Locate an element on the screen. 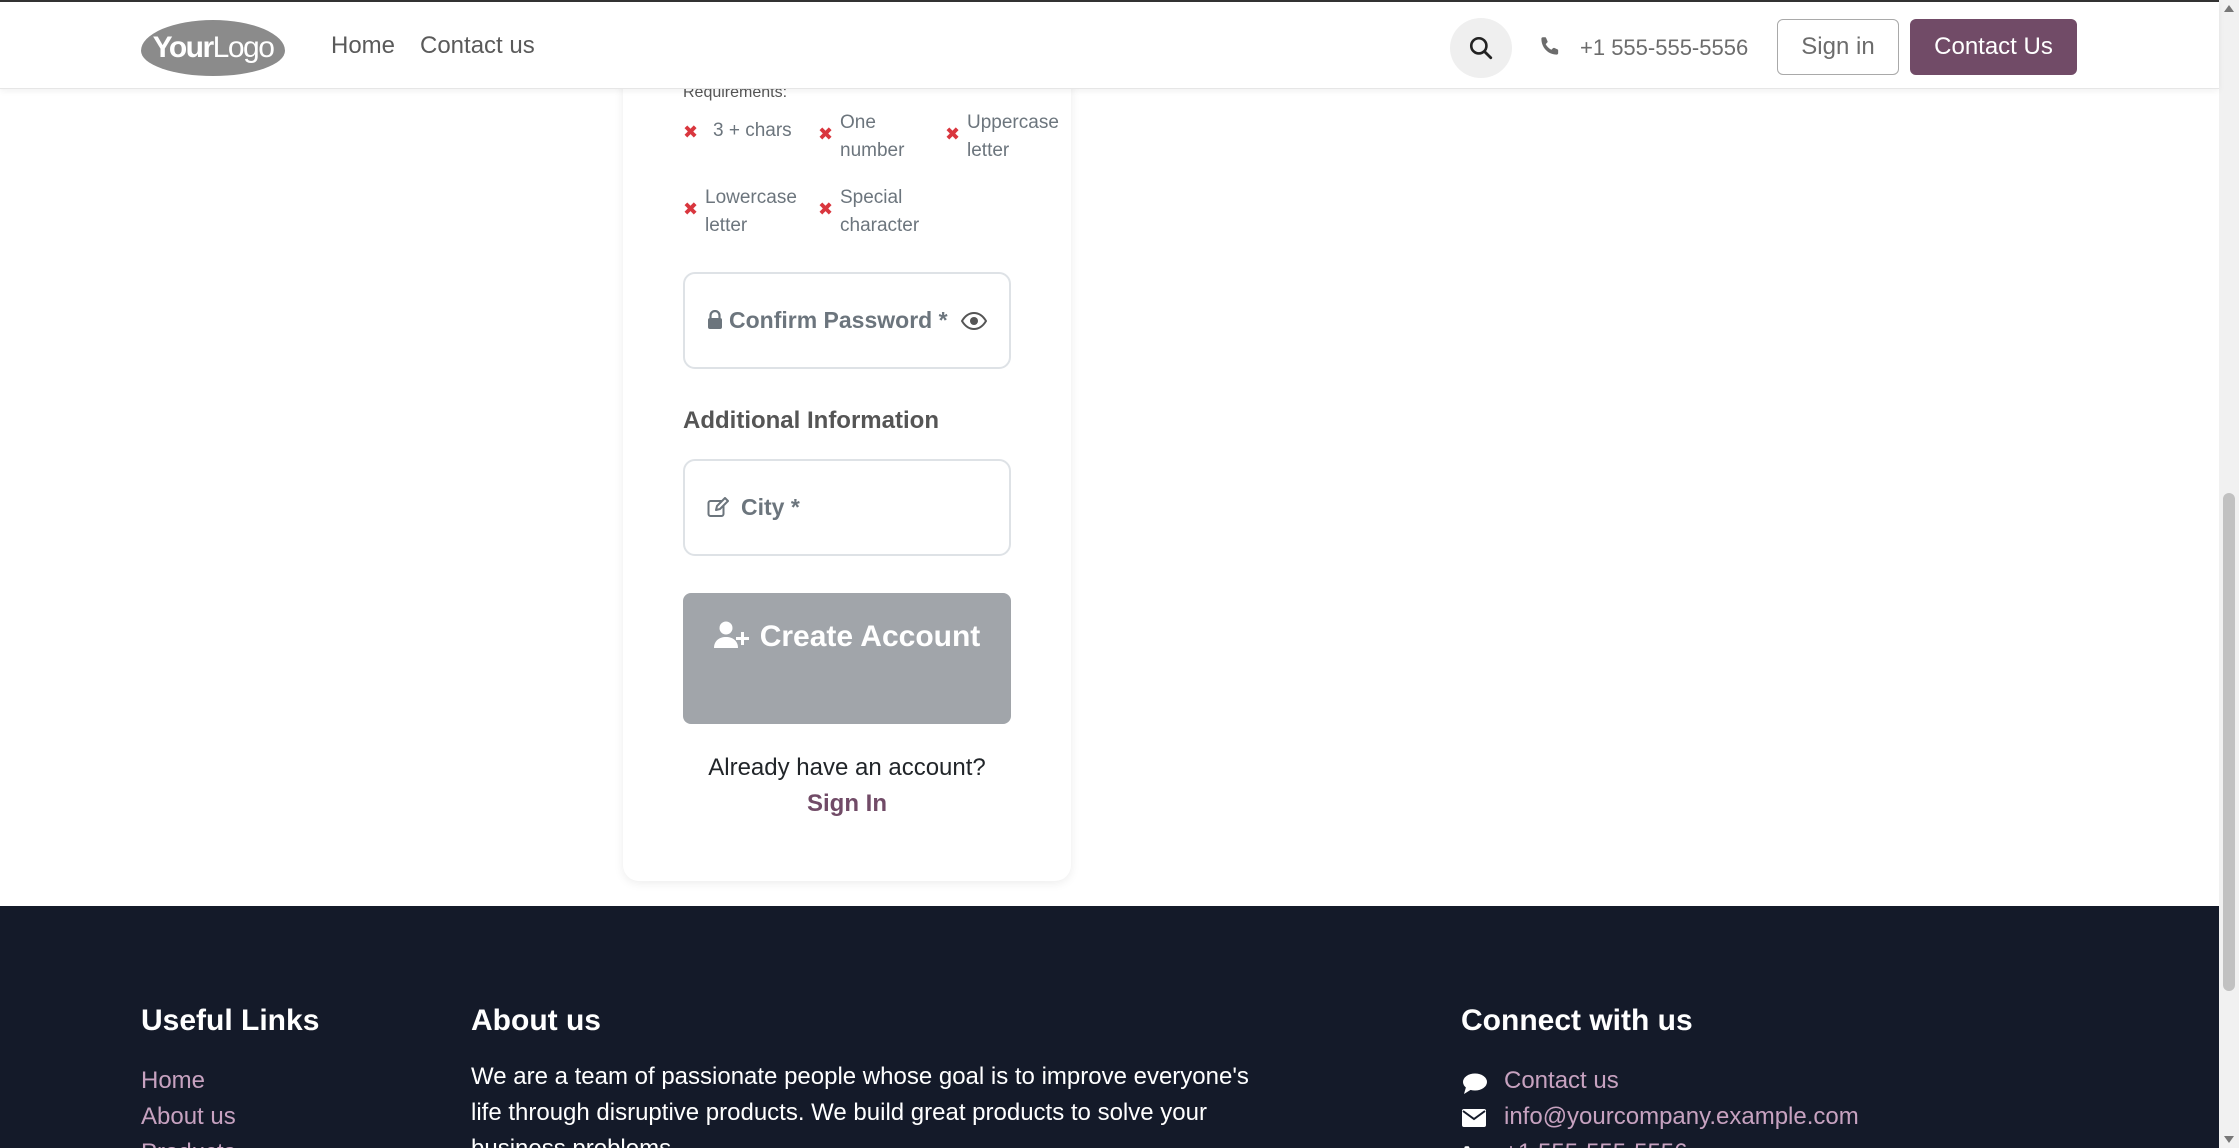 The image size is (2239, 1148). scroll-thumb is located at coordinates (2229, 742).